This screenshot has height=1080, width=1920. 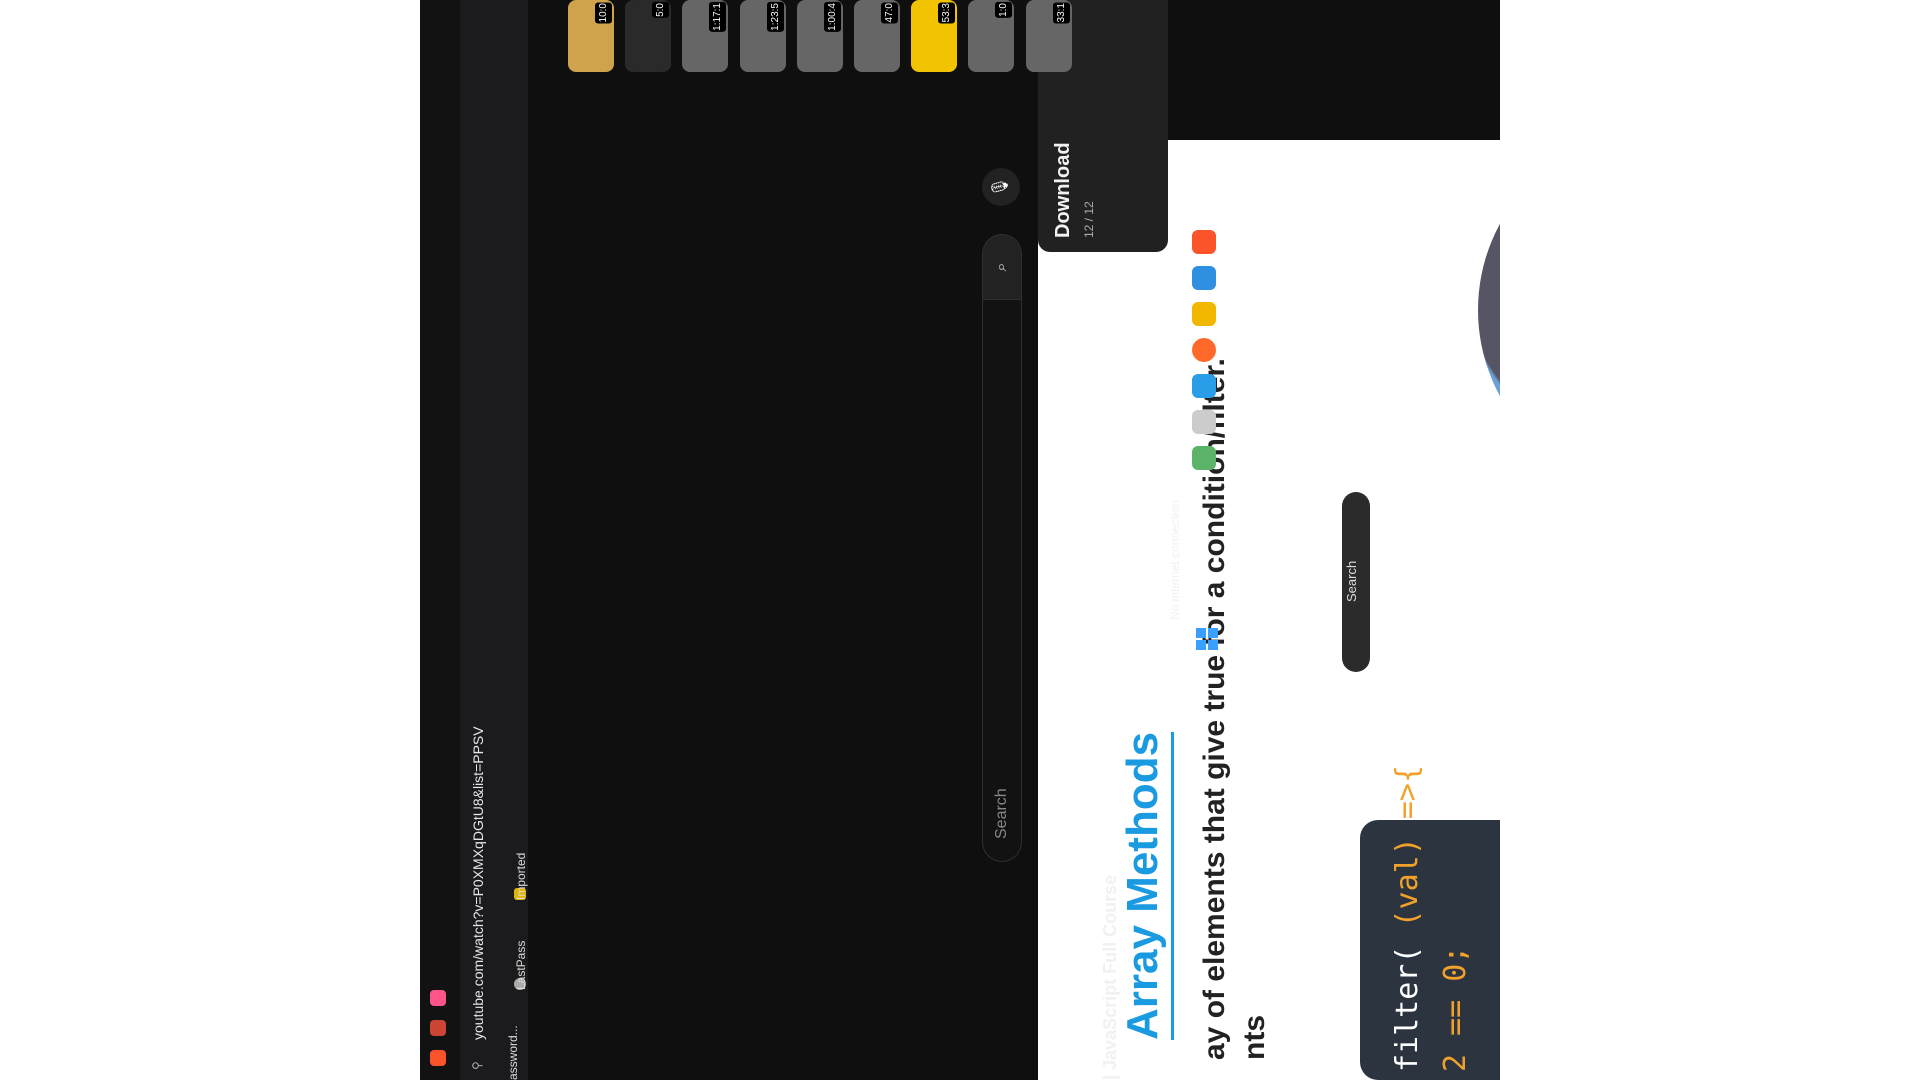 I want to click on taskbar-search-wrap: Search, so click(x=1362, y=582).